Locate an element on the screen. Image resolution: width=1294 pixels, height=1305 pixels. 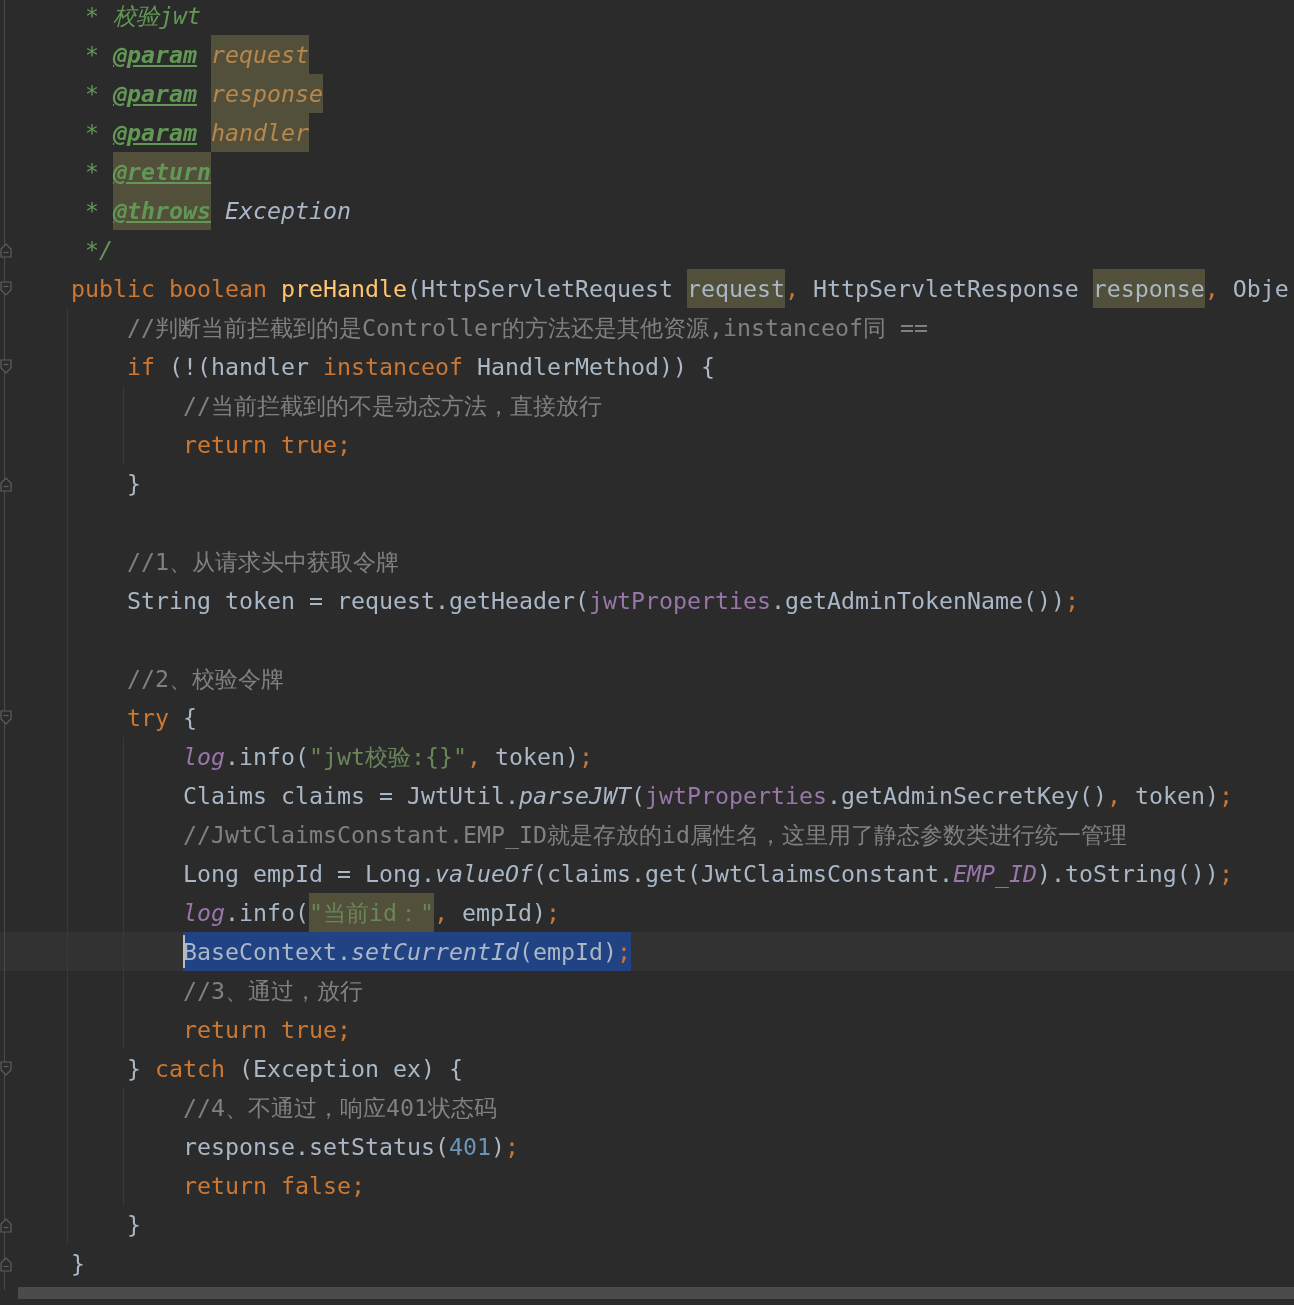
code-line: //2、校验令牌 is located at coordinates (205, 679).